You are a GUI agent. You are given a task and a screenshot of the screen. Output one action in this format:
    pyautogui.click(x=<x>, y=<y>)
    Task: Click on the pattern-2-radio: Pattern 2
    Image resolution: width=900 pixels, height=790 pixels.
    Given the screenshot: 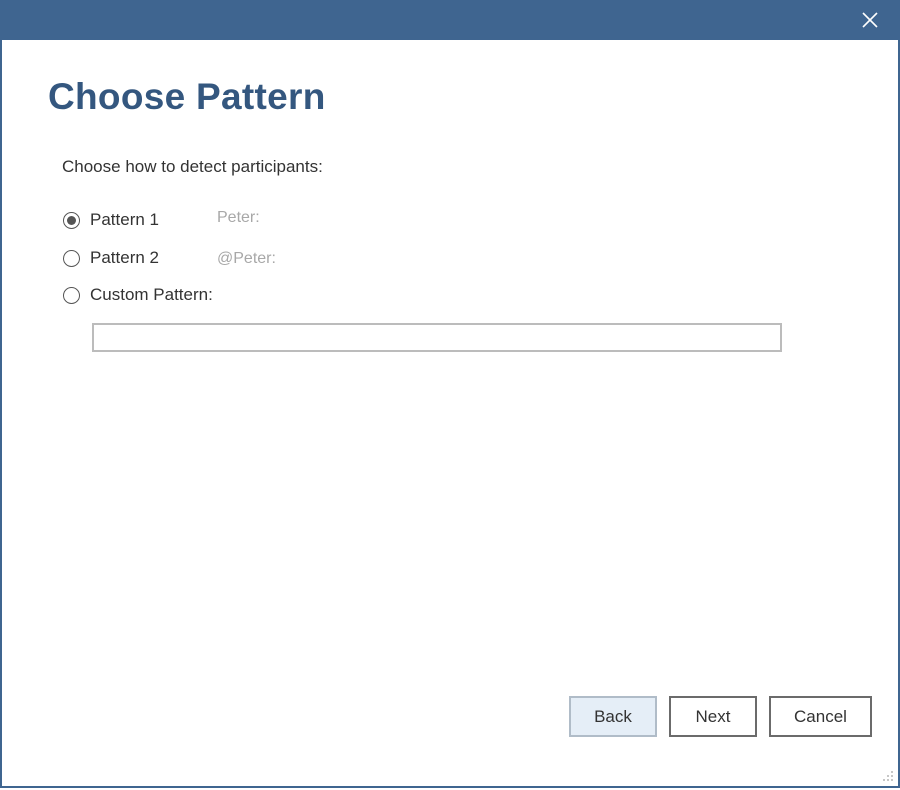 What is the action you would take?
    pyautogui.click(x=111, y=258)
    